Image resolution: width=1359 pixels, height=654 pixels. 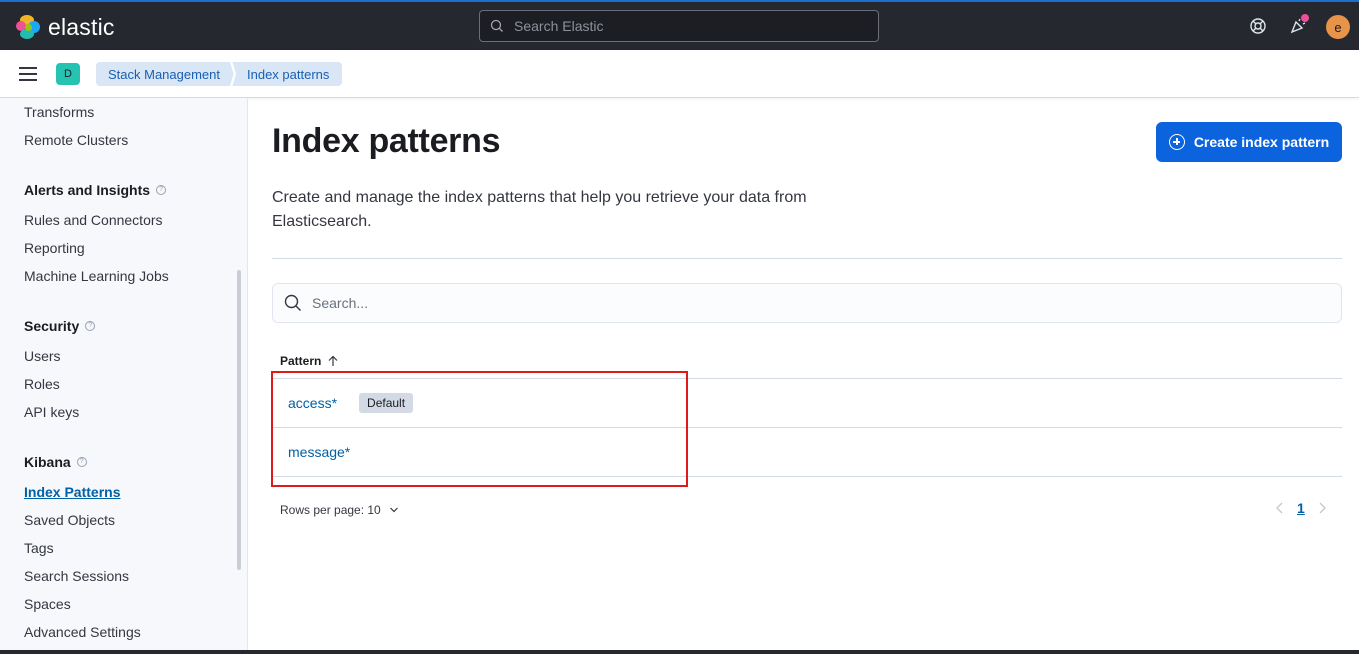 I want to click on top-header: elastic e, so click(x=679, y=25).